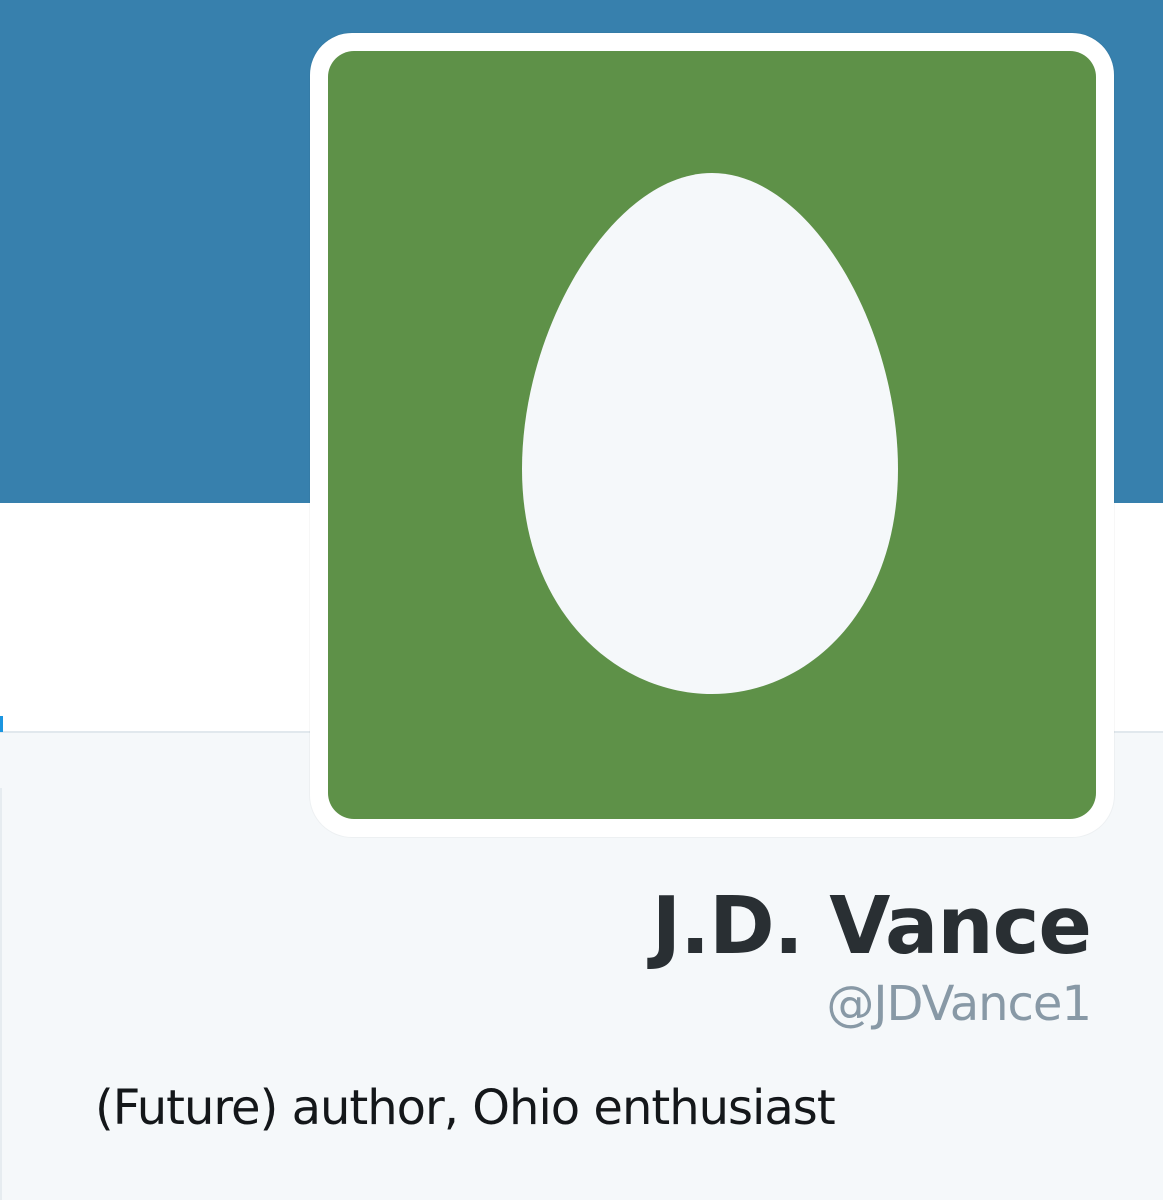  I want to click on sidebar-divider, so click(1, 994).